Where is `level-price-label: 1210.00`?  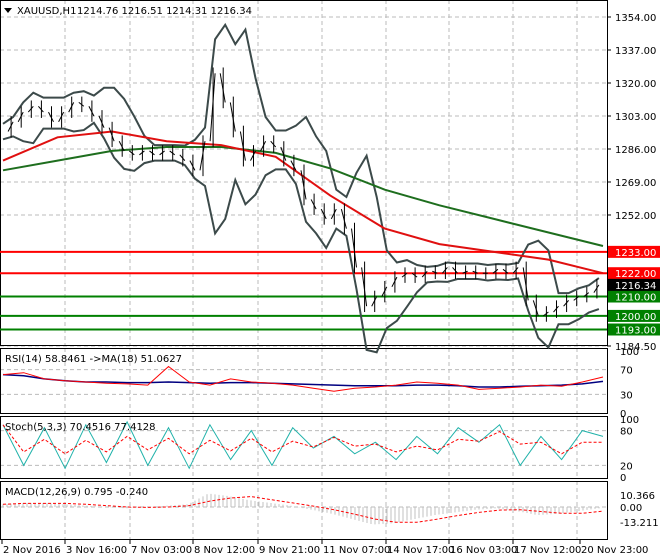 level-price-label: 1210.00 is located at coordinates (635, 298).